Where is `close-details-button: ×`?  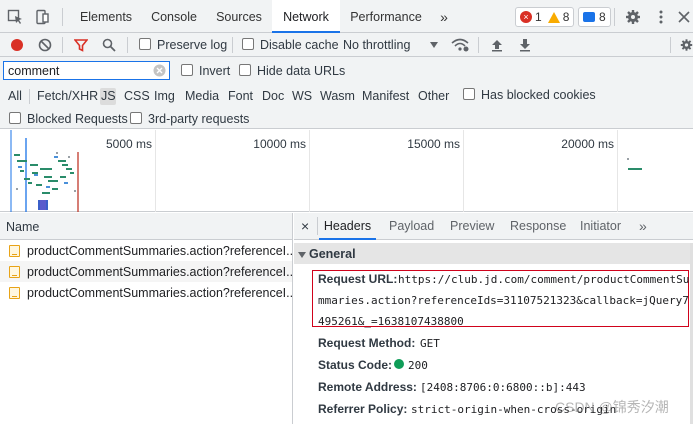
close-details-button: × is located at coordinates (305, 226).